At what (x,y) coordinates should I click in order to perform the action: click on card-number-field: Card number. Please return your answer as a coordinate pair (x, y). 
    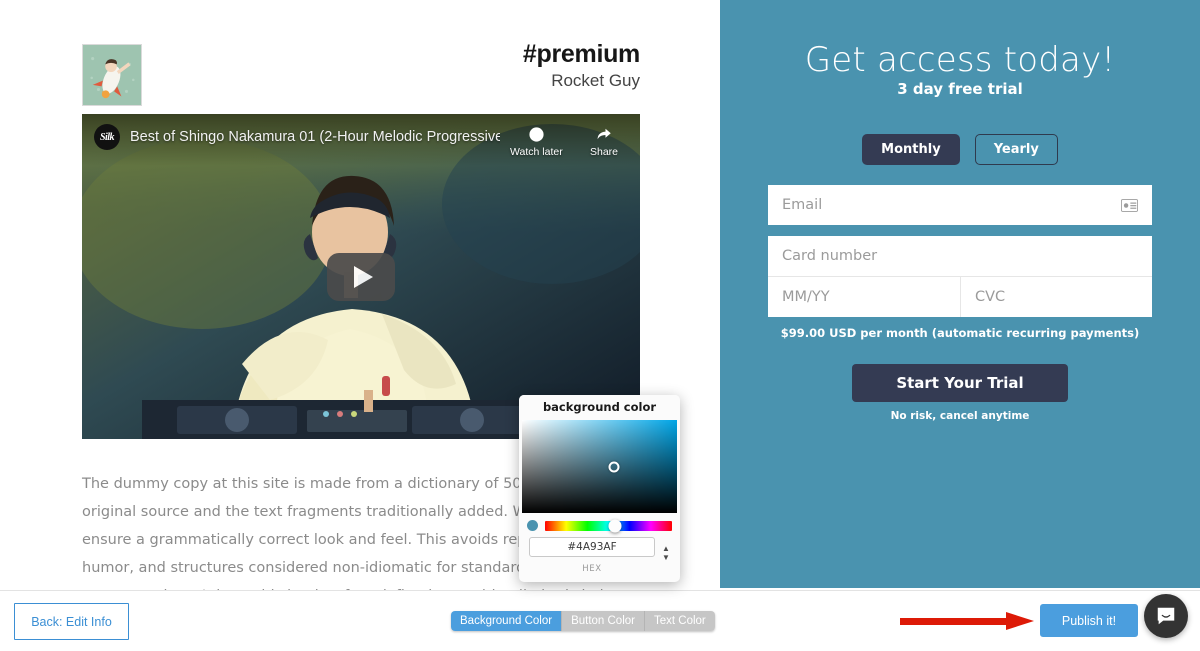
    Looking at the image, I should click on (960, 256).